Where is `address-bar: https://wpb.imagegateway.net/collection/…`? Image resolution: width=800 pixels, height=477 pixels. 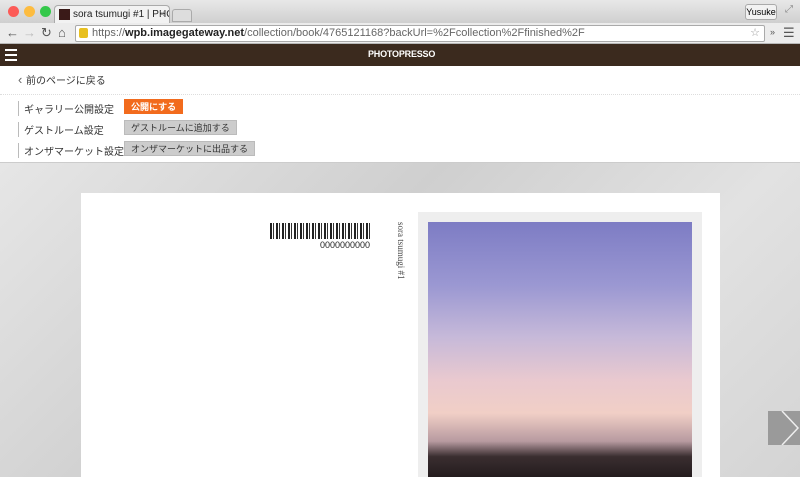
address-bar: https://wpb.imagegateway.net/collection/… is located at coordinates (420, 33).